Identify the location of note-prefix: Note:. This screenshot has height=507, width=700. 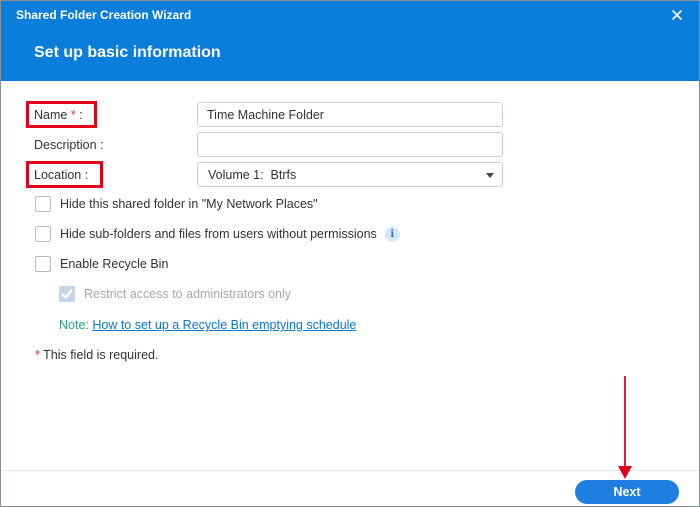
(76, 325).